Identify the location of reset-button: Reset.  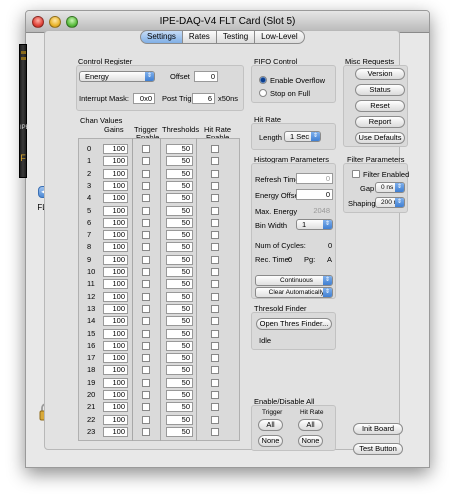
(380, 106).